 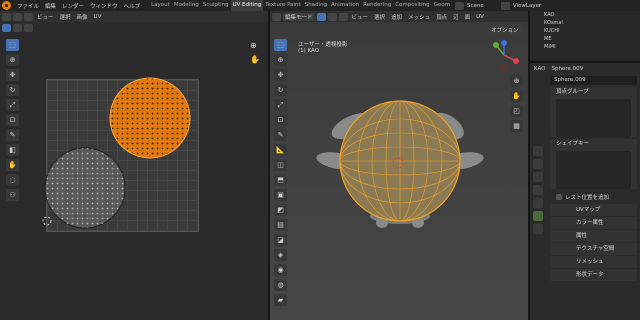 I want to click on outliner-item: KUCHI, so click(x=585, y=31).